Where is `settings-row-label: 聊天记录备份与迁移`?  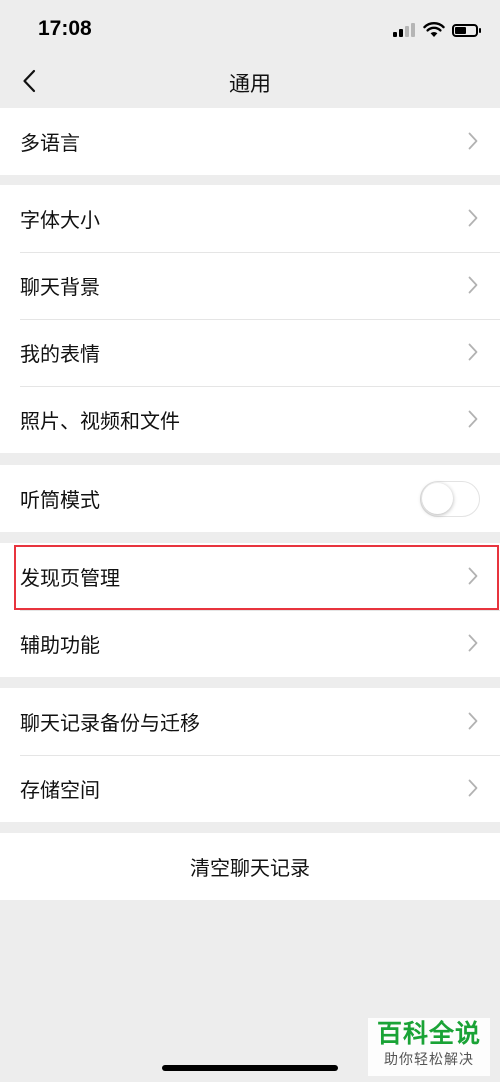
settings-row-label: 聊天记录备份与迁移 is located at coordinates (110, 723).